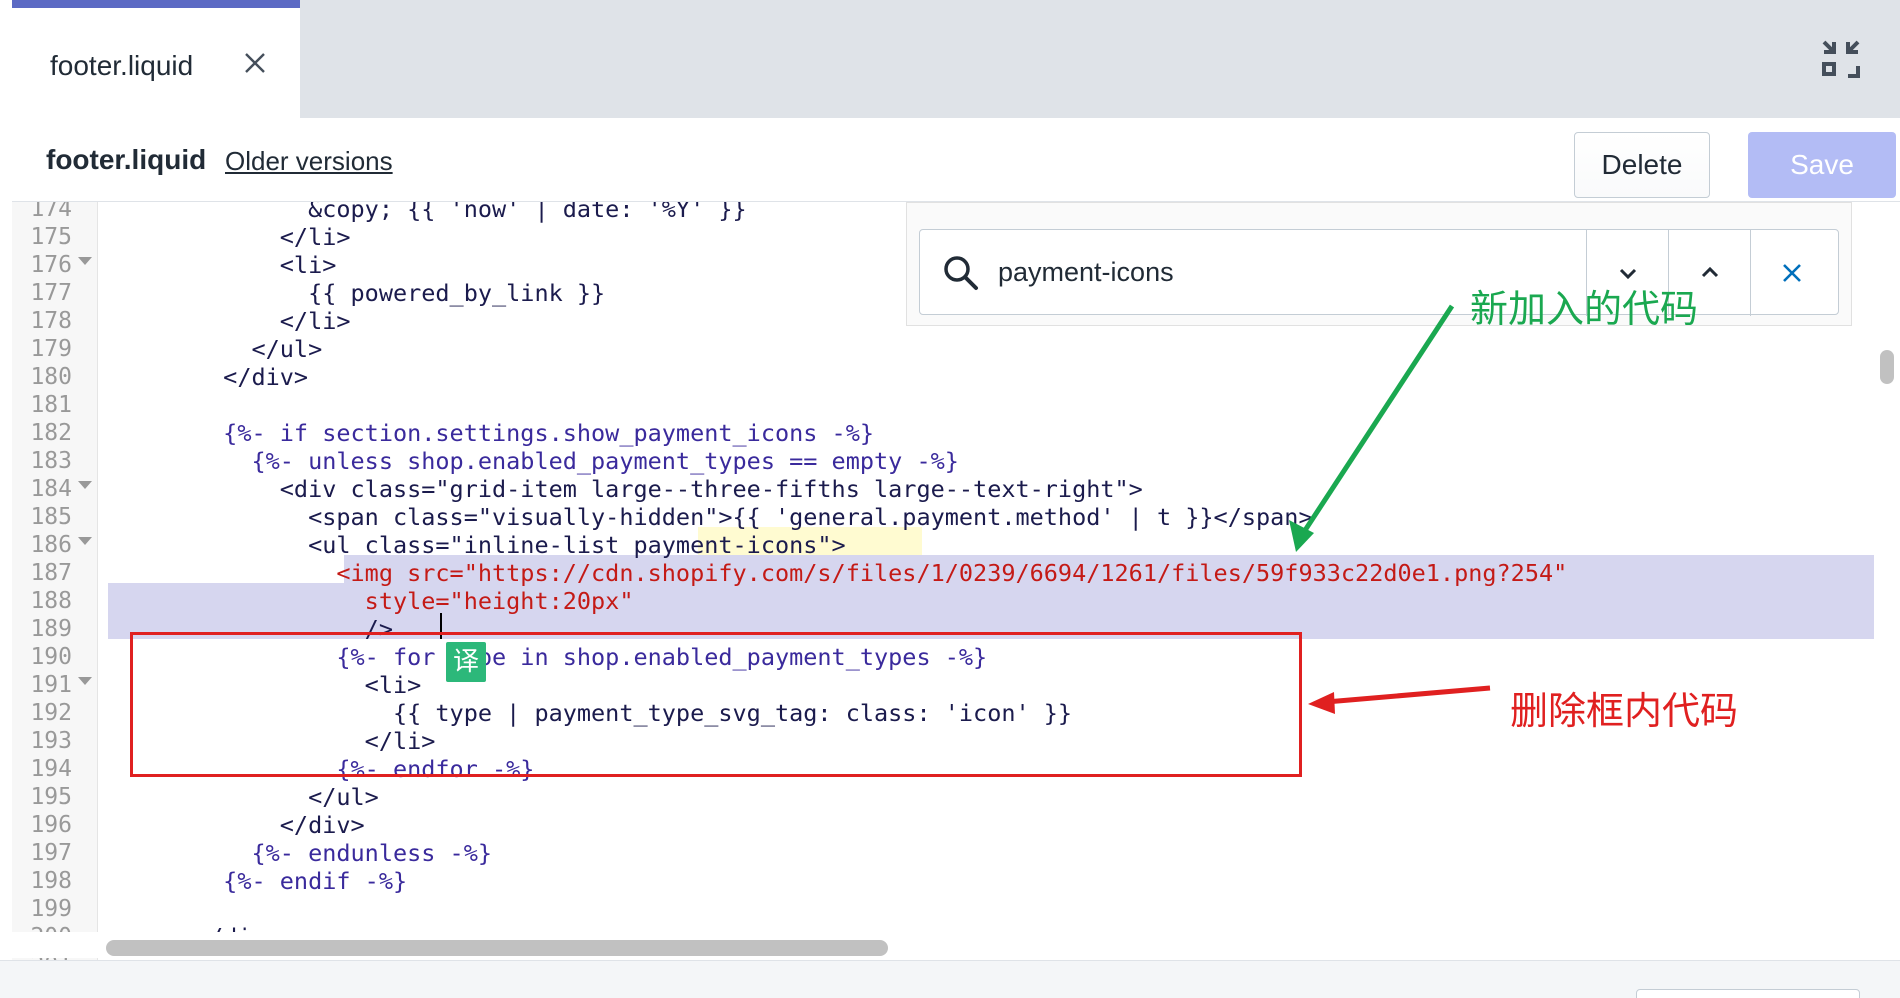  What do you see at coordinates (466, 662) in the screenshot?
I see `translate-badge: 译` at bounding box center [466, 662].